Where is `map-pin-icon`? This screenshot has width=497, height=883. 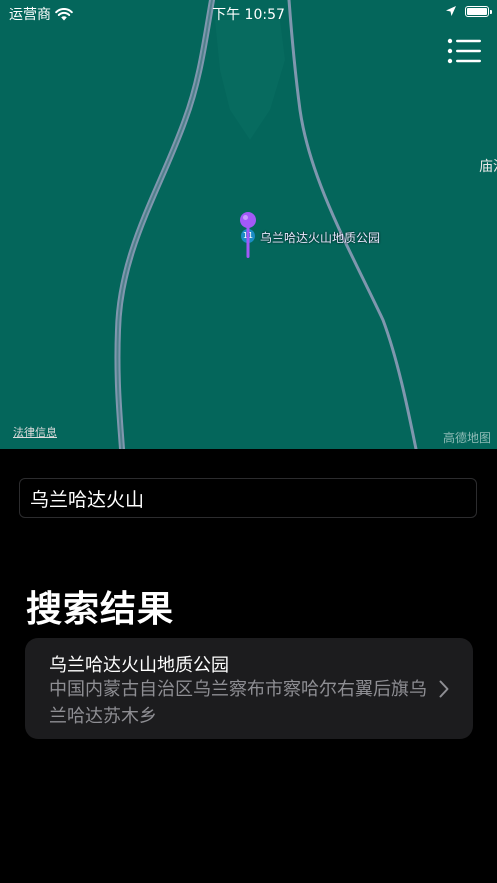 map-pin-icon is located at coordinates (248, 237).